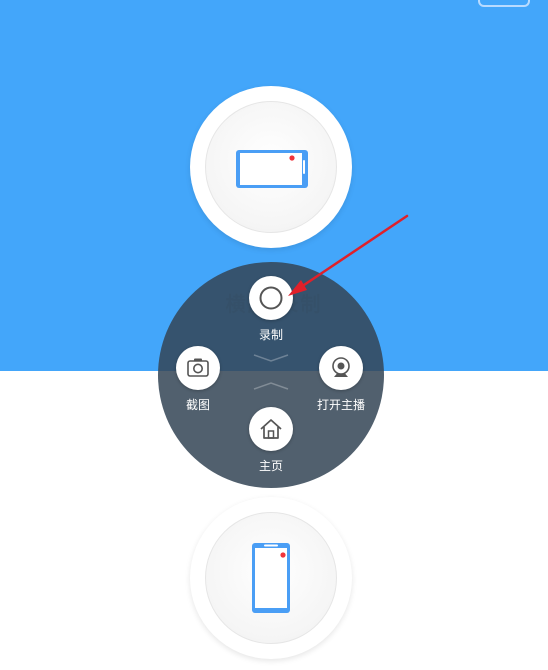 Image resolution: width=548 pixels, height=670 pixels. I want to click on start-live-button: 打开主播, so click(341, 379).